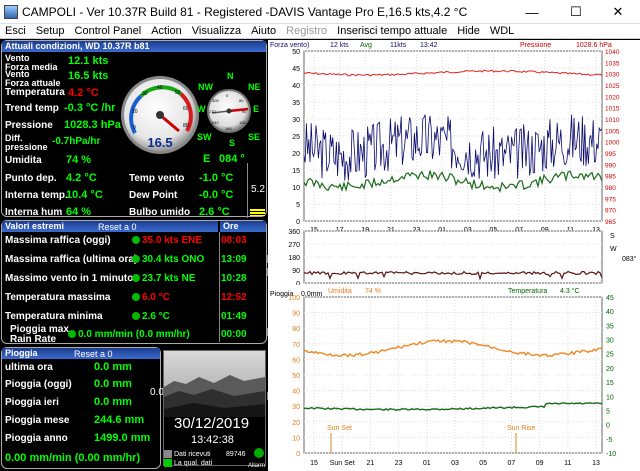 This screenshot has height=471, width=640. What do you see at coordinates (232, 159) in the screenshot?
I see `wind-direction-degrees: 084 °` at bounding box center [232, 159].